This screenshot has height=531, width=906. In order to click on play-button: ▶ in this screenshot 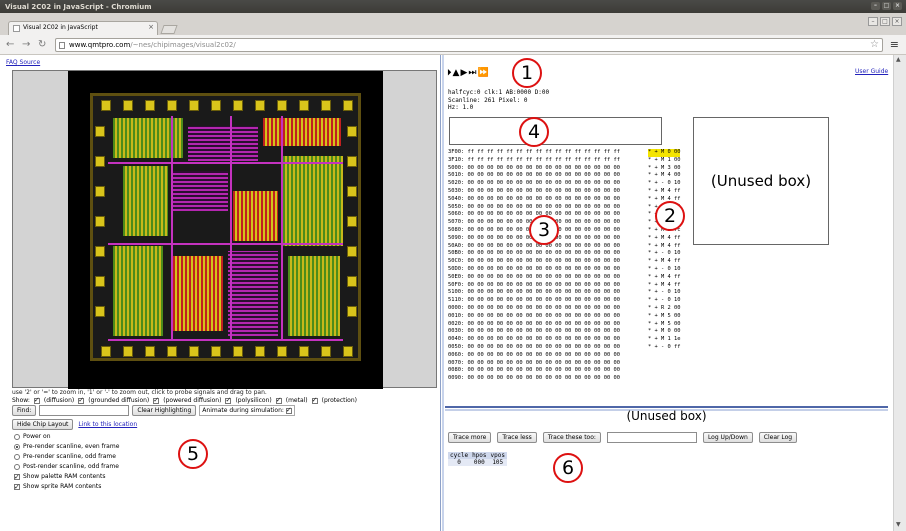, I will do `click(463, 73)`.